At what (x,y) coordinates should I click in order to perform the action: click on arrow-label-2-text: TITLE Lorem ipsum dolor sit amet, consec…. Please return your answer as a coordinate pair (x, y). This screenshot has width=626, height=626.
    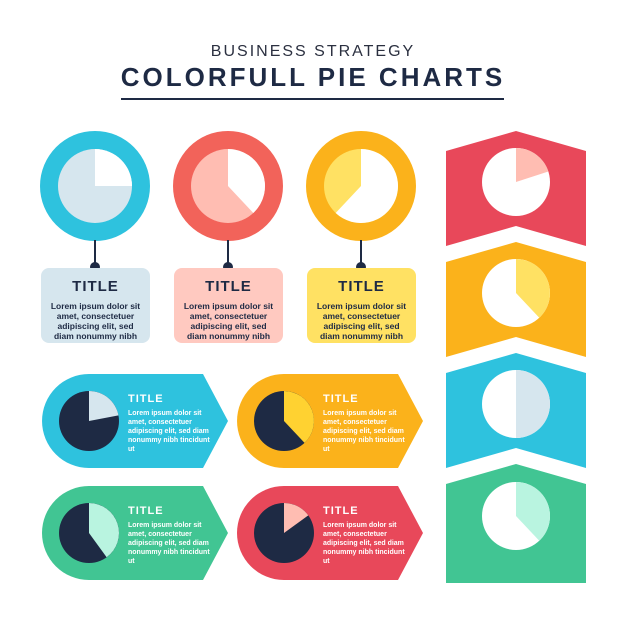
    Looking at the image, I should click on (367, 423).